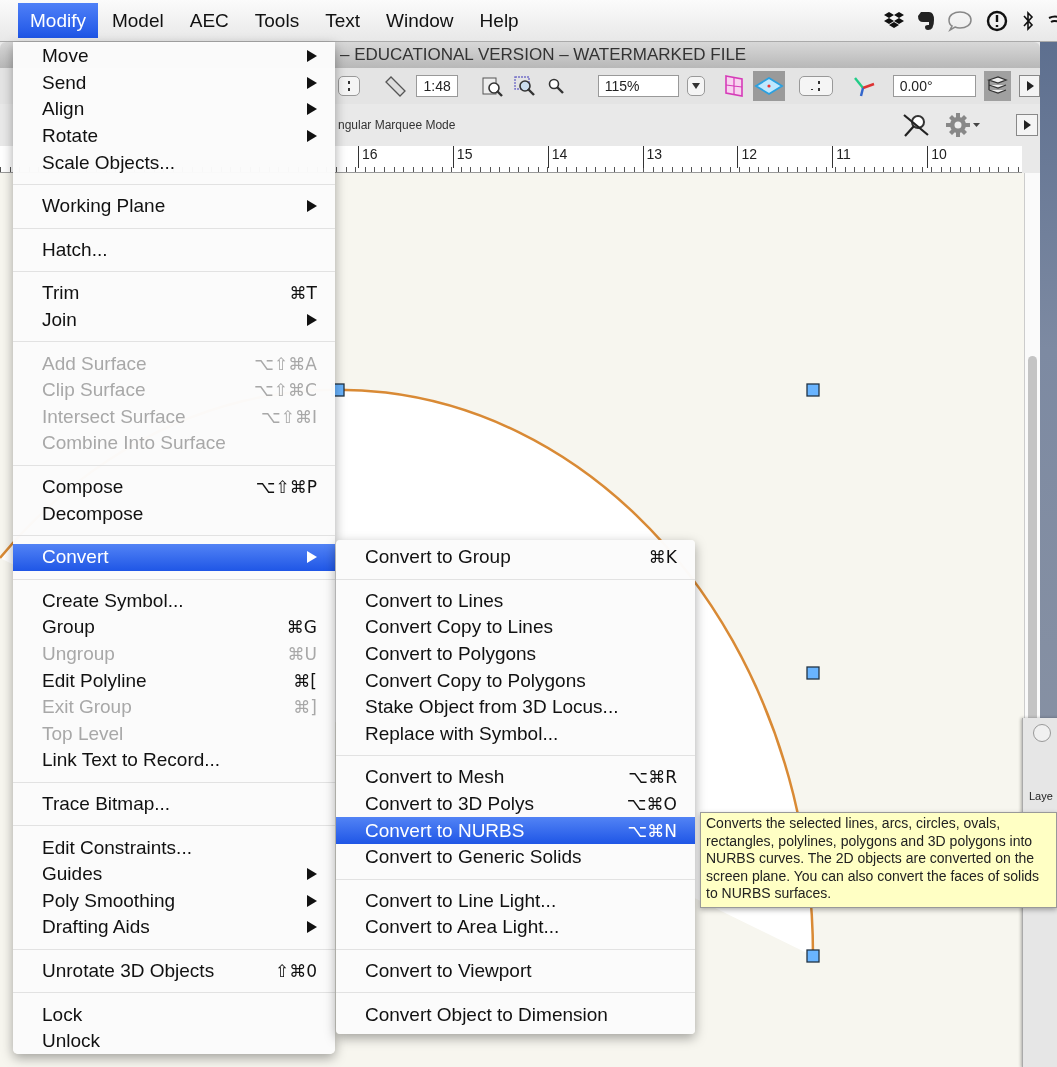 The image size is (1057, 1067). Describe the element at coordinates (209, 20) in the screenshot. I see `menu-bar-item: AEC` at that location.